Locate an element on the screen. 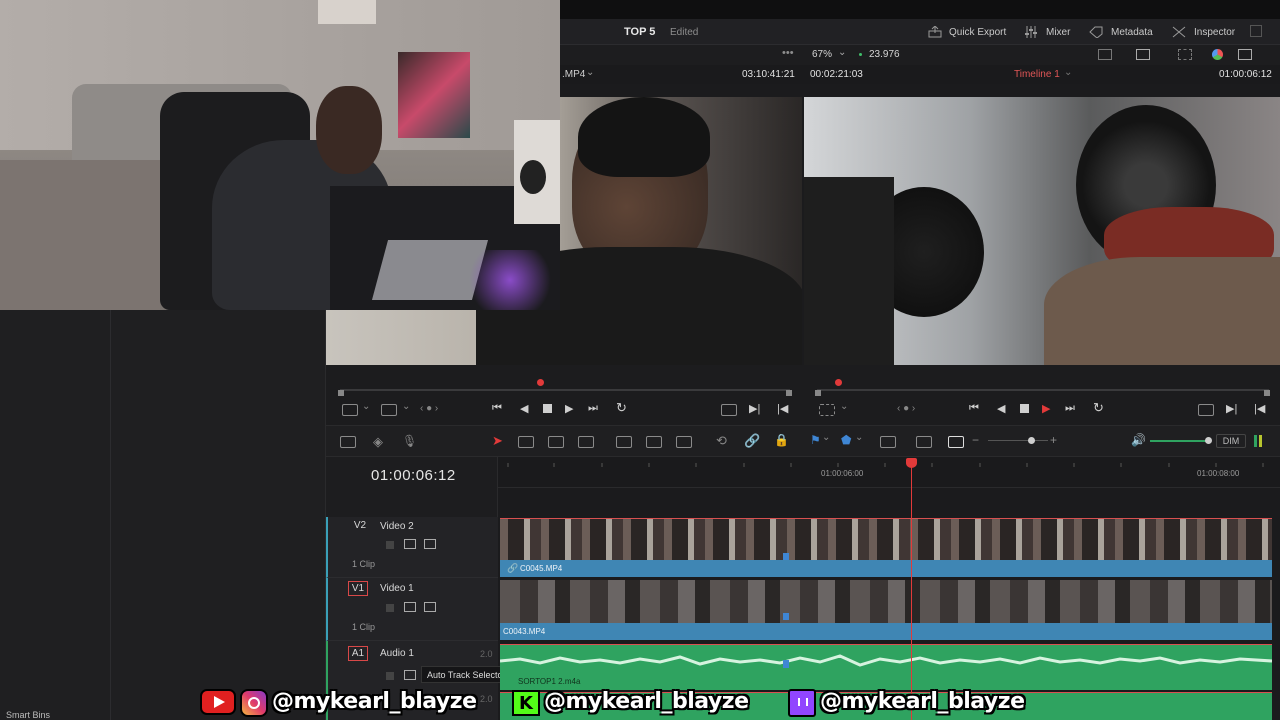  source-playhead-marker is located at coordinates (540, 382).